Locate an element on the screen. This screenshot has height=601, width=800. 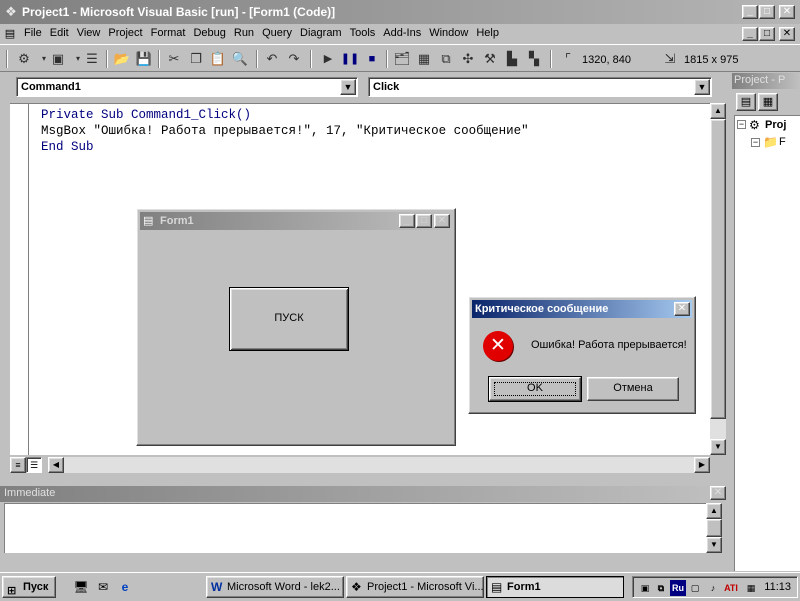
dialog-close-button: ✕ is located at coordinates (682, 309).